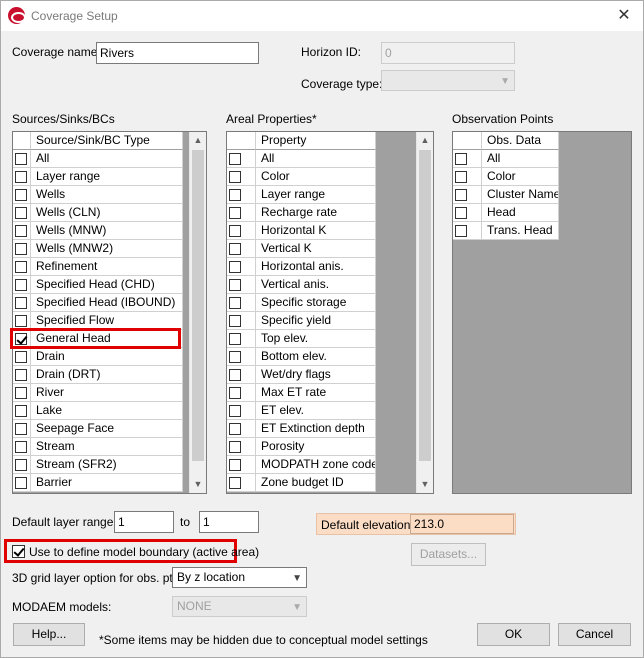 This screenshot has height=658, width=644. Describe the element at coordinates (107, 267) in the screenshot. I see `row-label: Refinement` at that location.